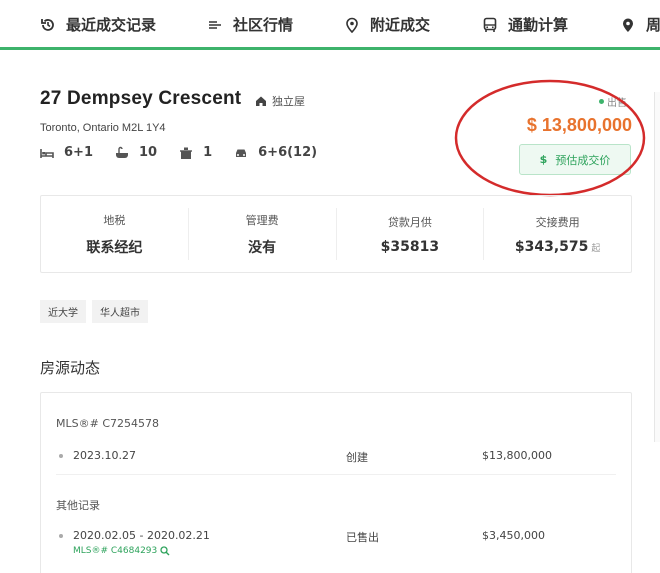 This screenshot has width=660, height=573. I want to click on estimate-price-button: $ 预估成交价, so click(575, 159).